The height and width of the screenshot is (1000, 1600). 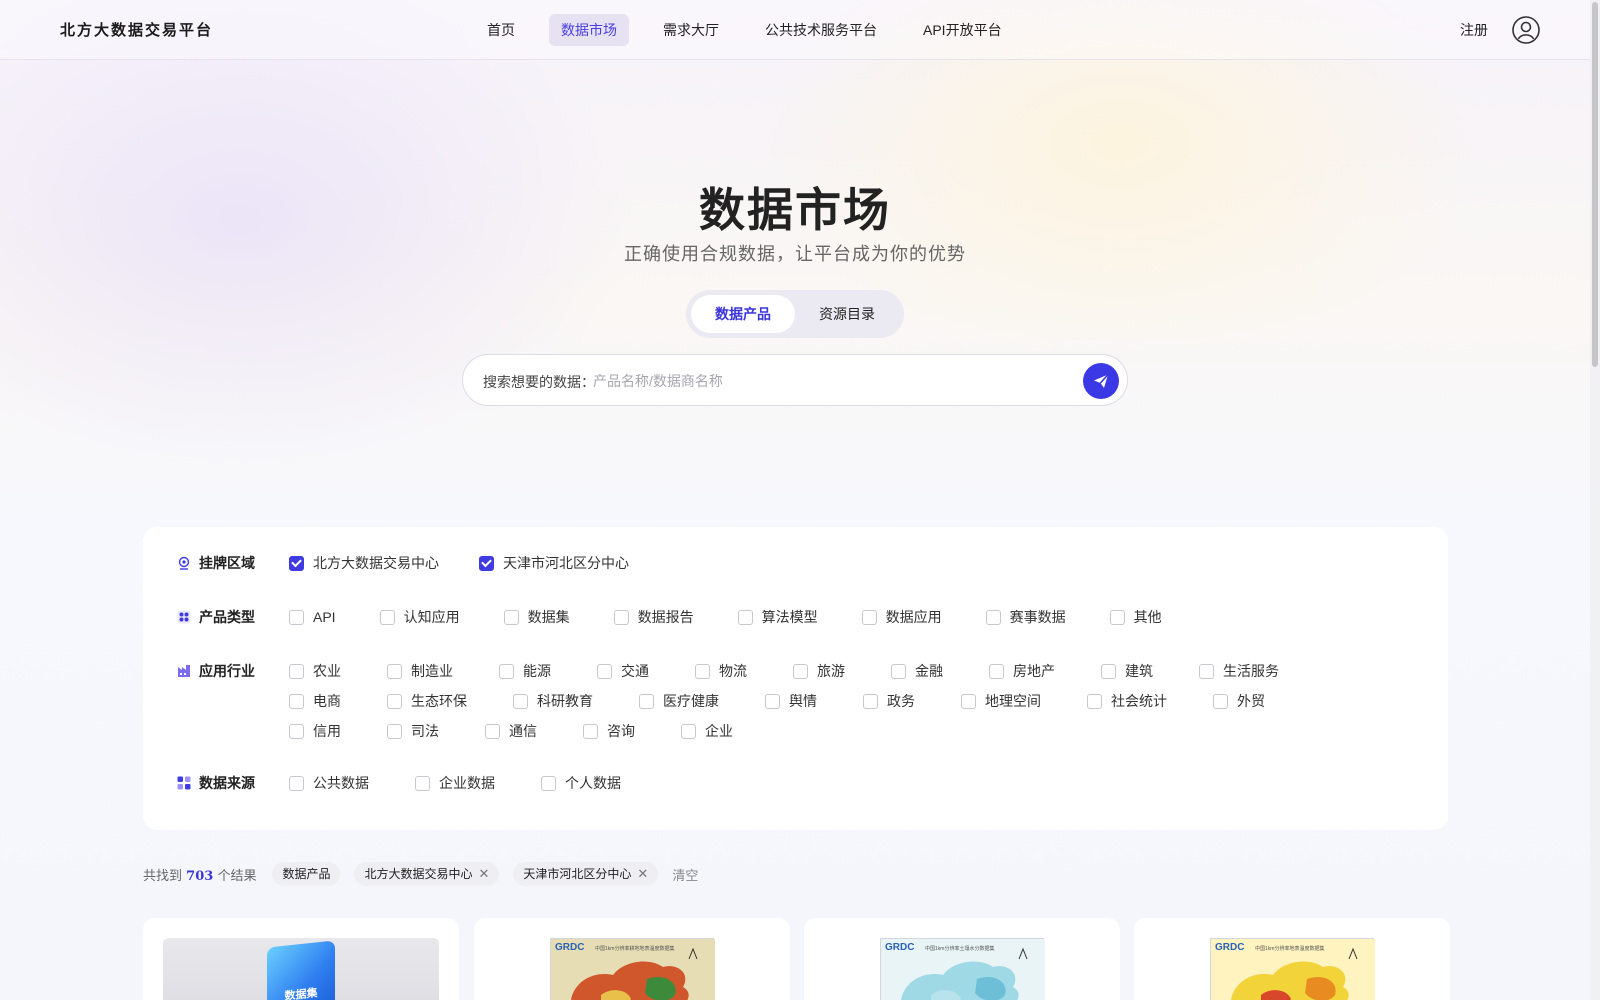 What do you see at coordinates (1025, 617) in the screenshot?
I see `filter-option: 赛事数据` at bounding box center [1025, 617].